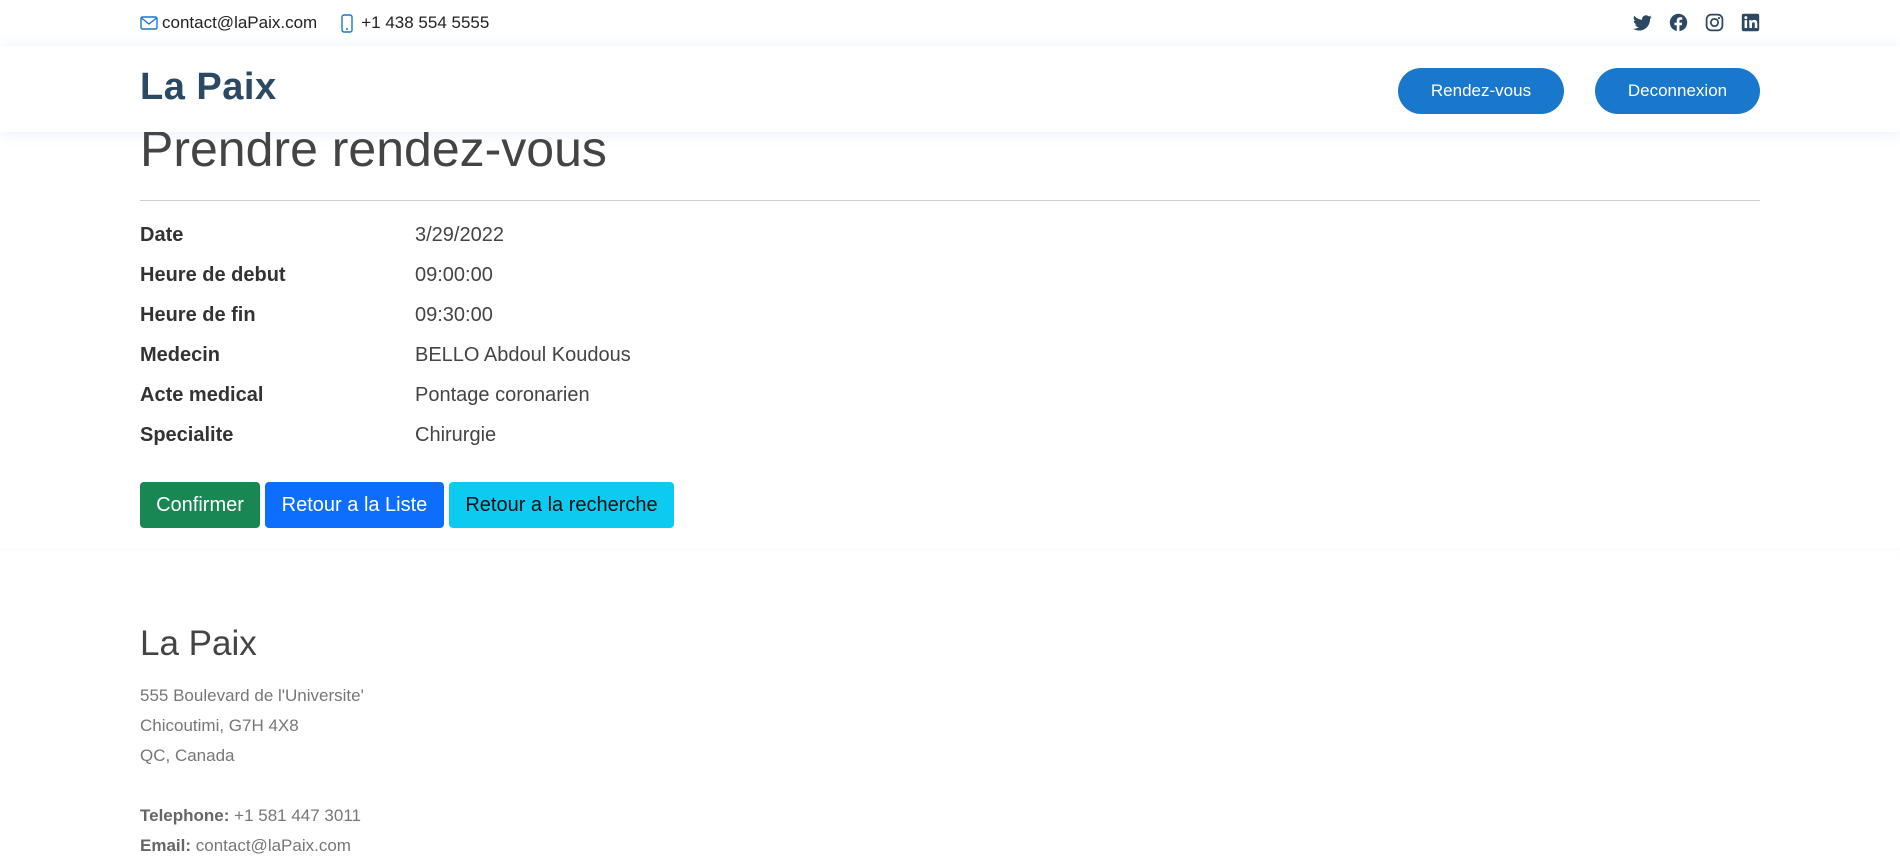 This screenshot has width=1900, height=863. I want to click on detail-value: 09:00:00, so click(454, 275).